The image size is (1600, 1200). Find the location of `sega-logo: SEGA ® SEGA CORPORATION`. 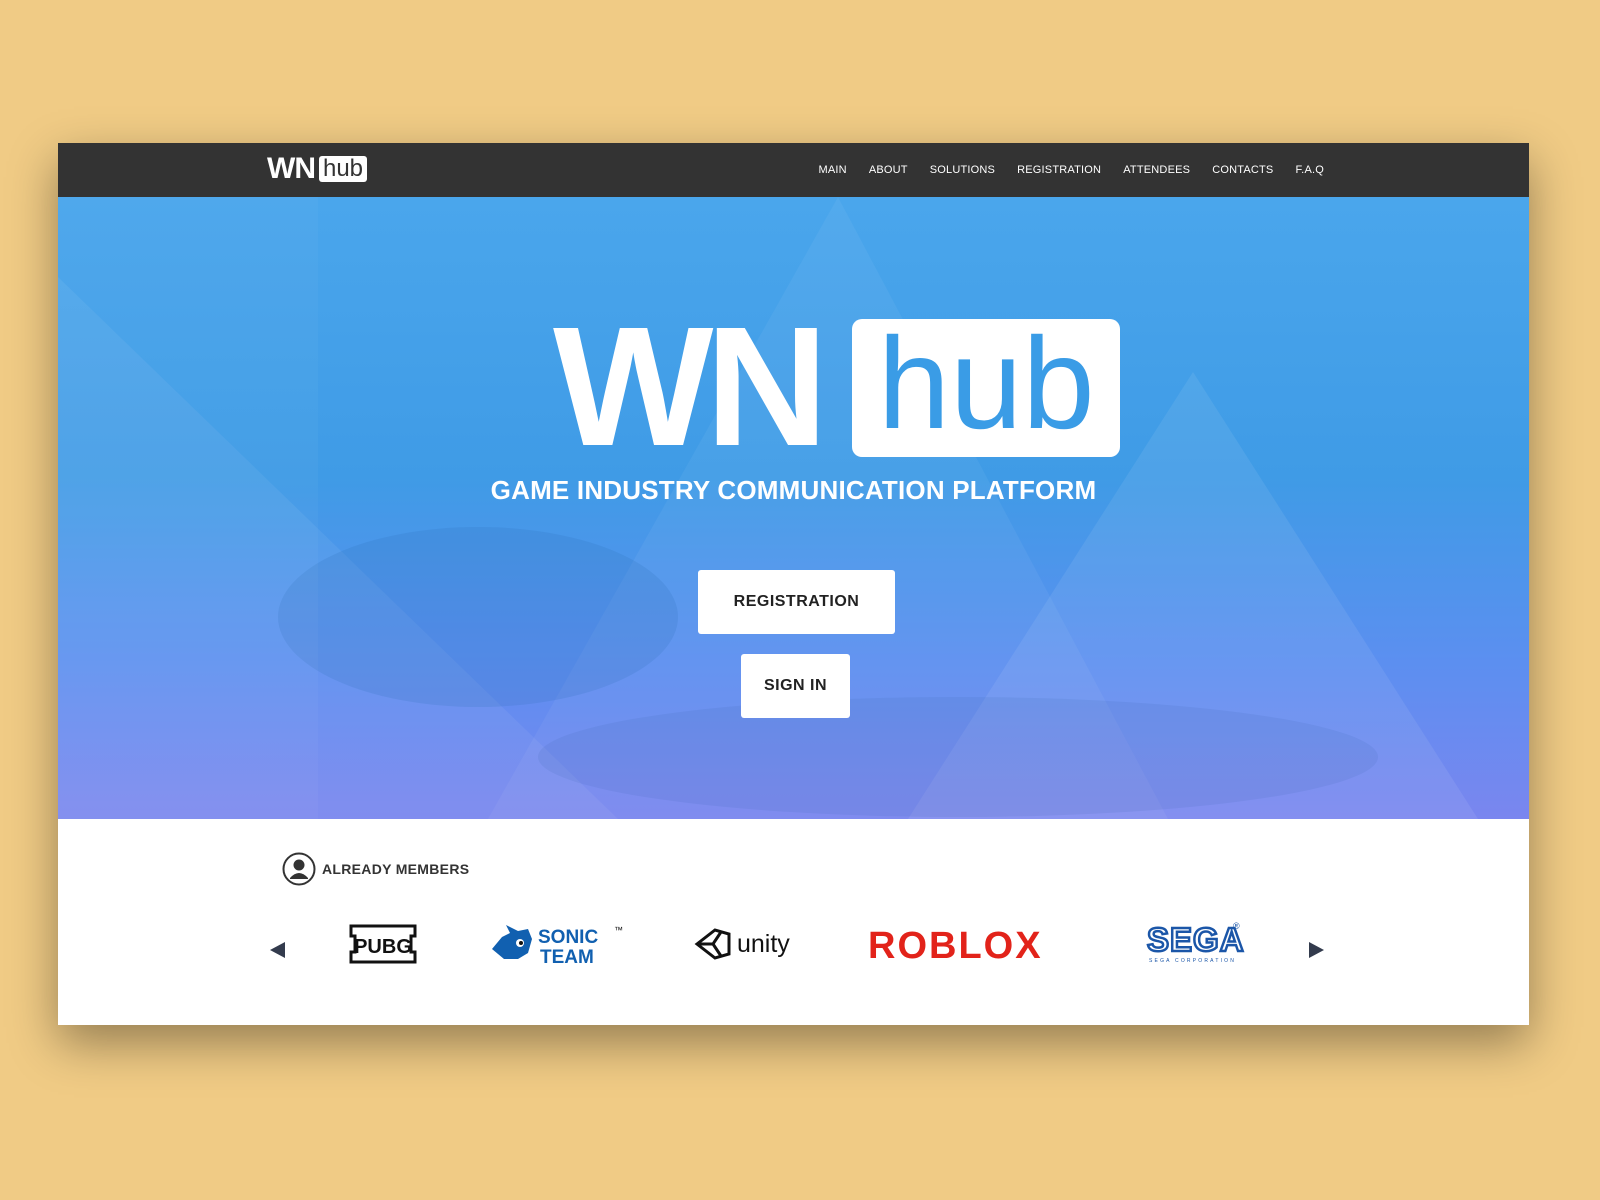

sega-logo: SEGA ® SEGA CORPORATION is located at coordinates (1195, 942).